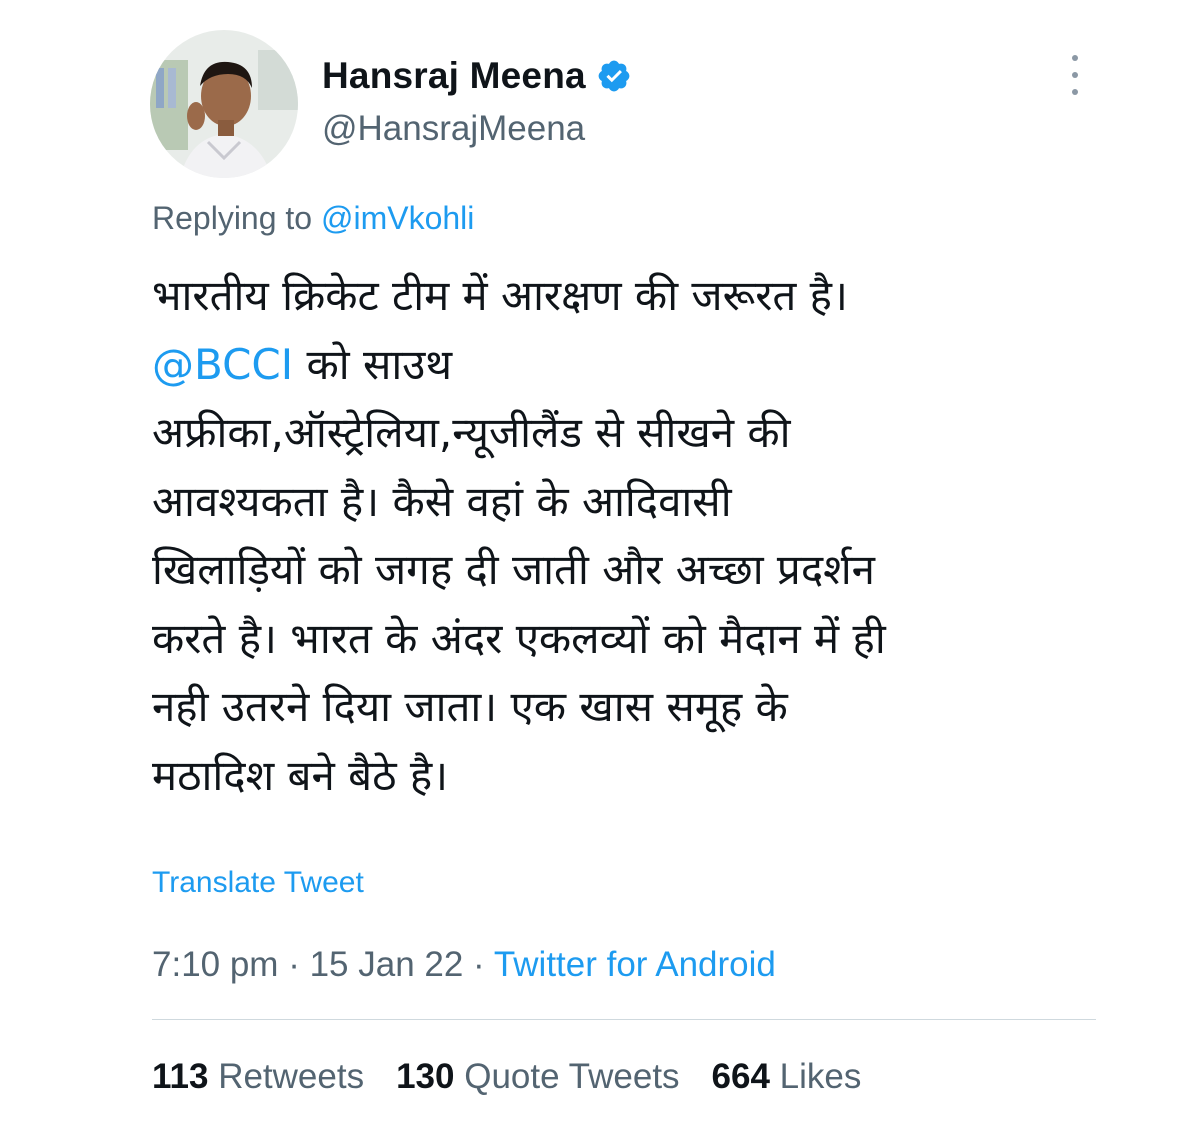  What do you see at coordinates (222, 364) in the screenshot?
I see `bcci-mention-link: @BCCI` at bounding box center [222, 364].